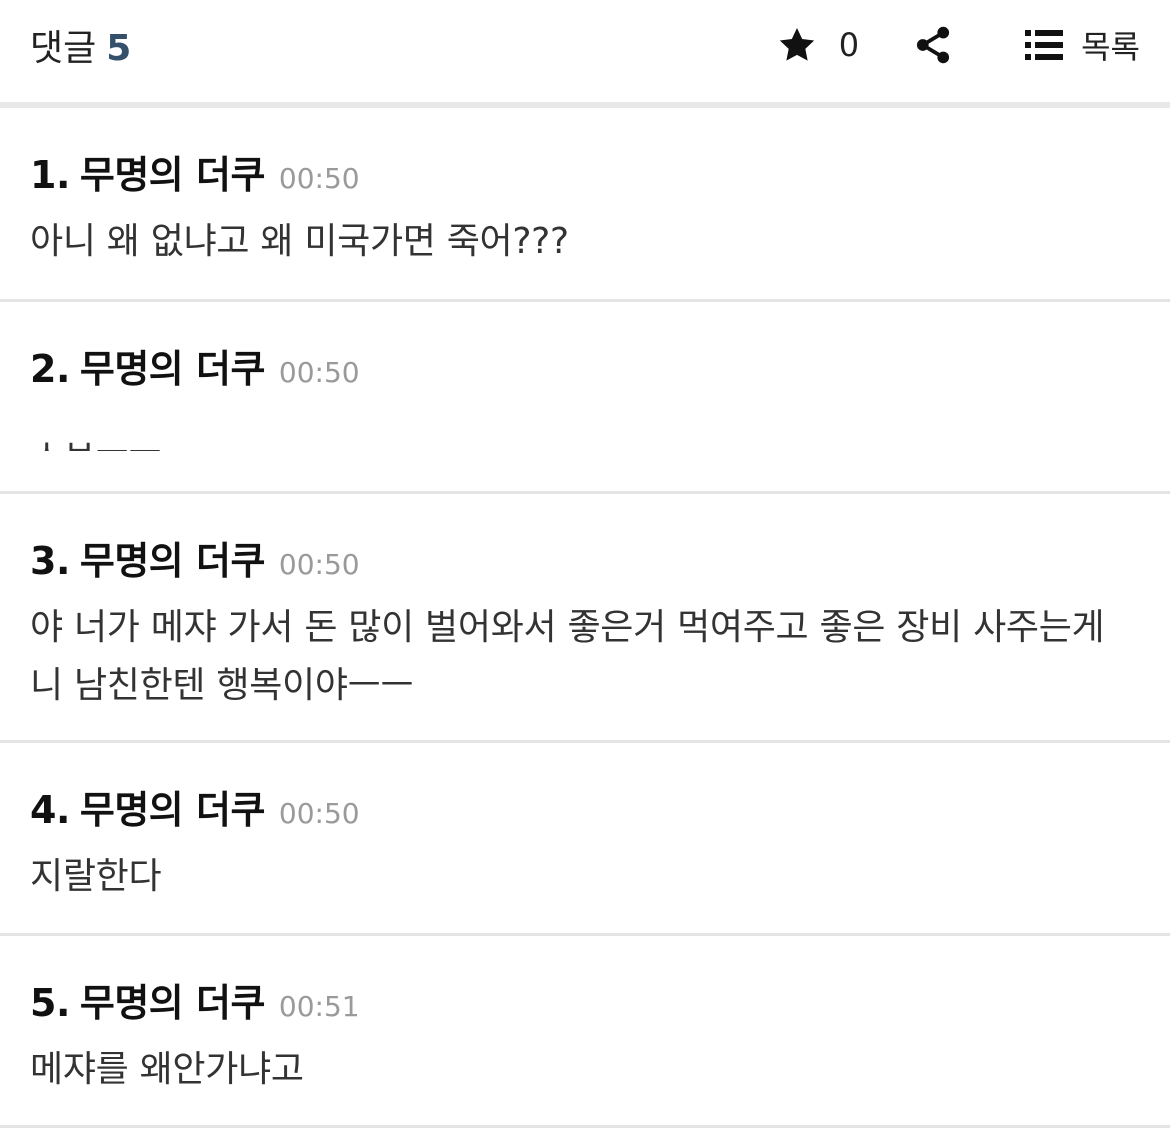  I want to click on comment-text: ㅅㅂㅡㅡ, so click(585, 432).